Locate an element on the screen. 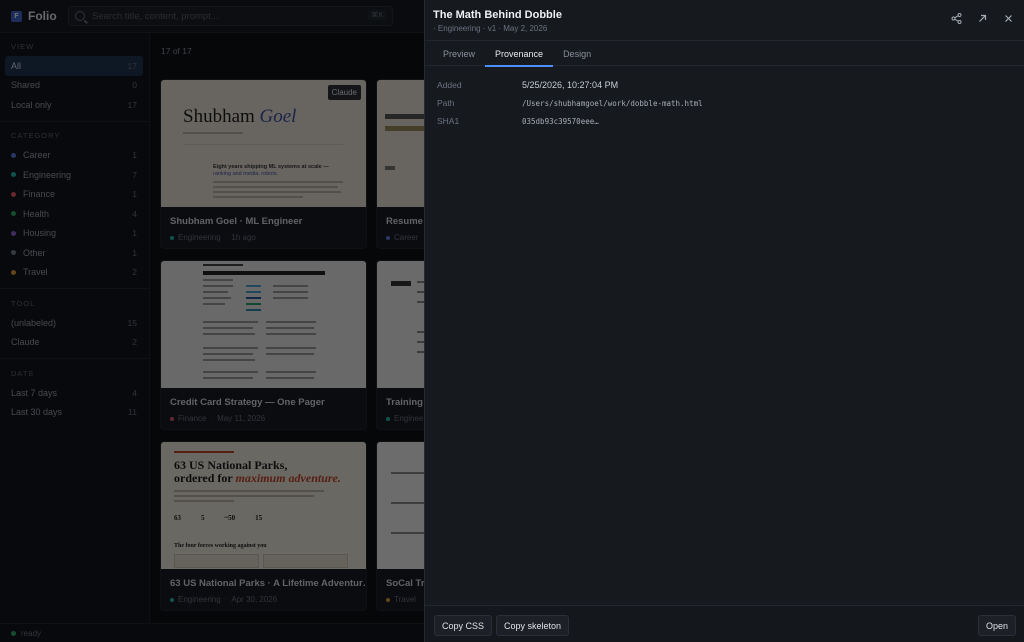  status-dot-icon is located at coordinates (13, 633).